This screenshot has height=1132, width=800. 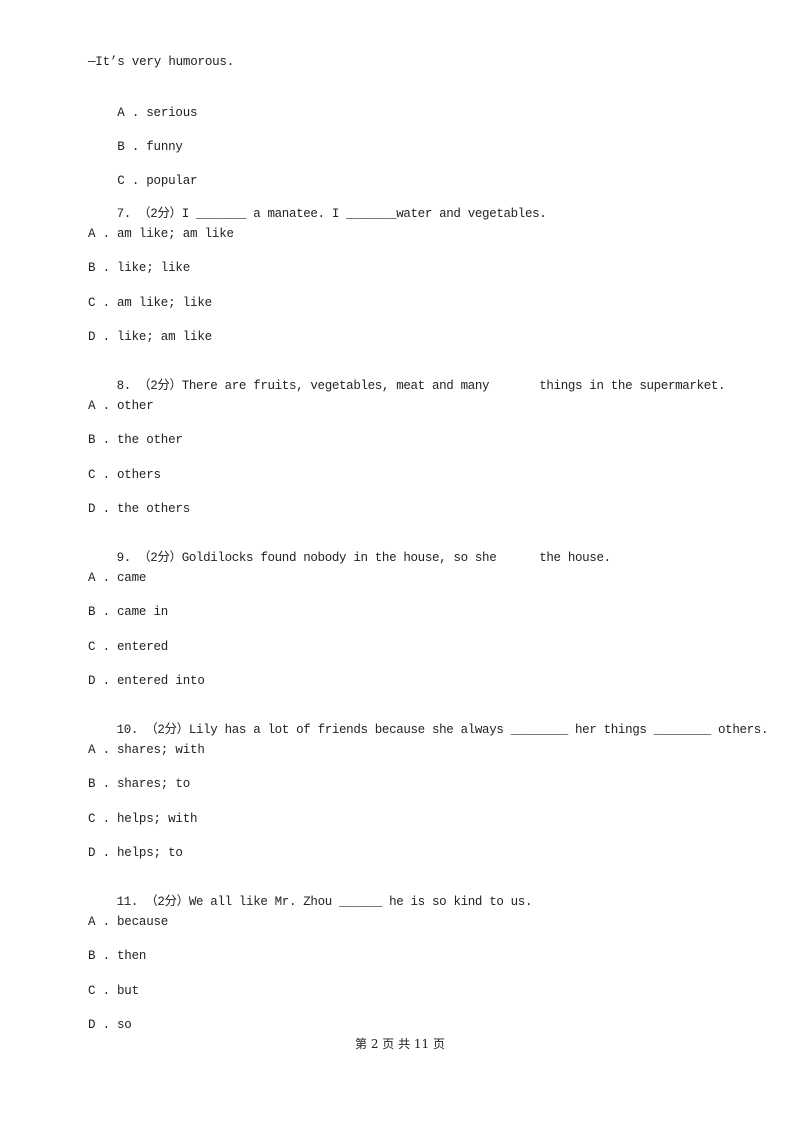 I want to click on option-row: B . the other, so click(x=135, y=440).